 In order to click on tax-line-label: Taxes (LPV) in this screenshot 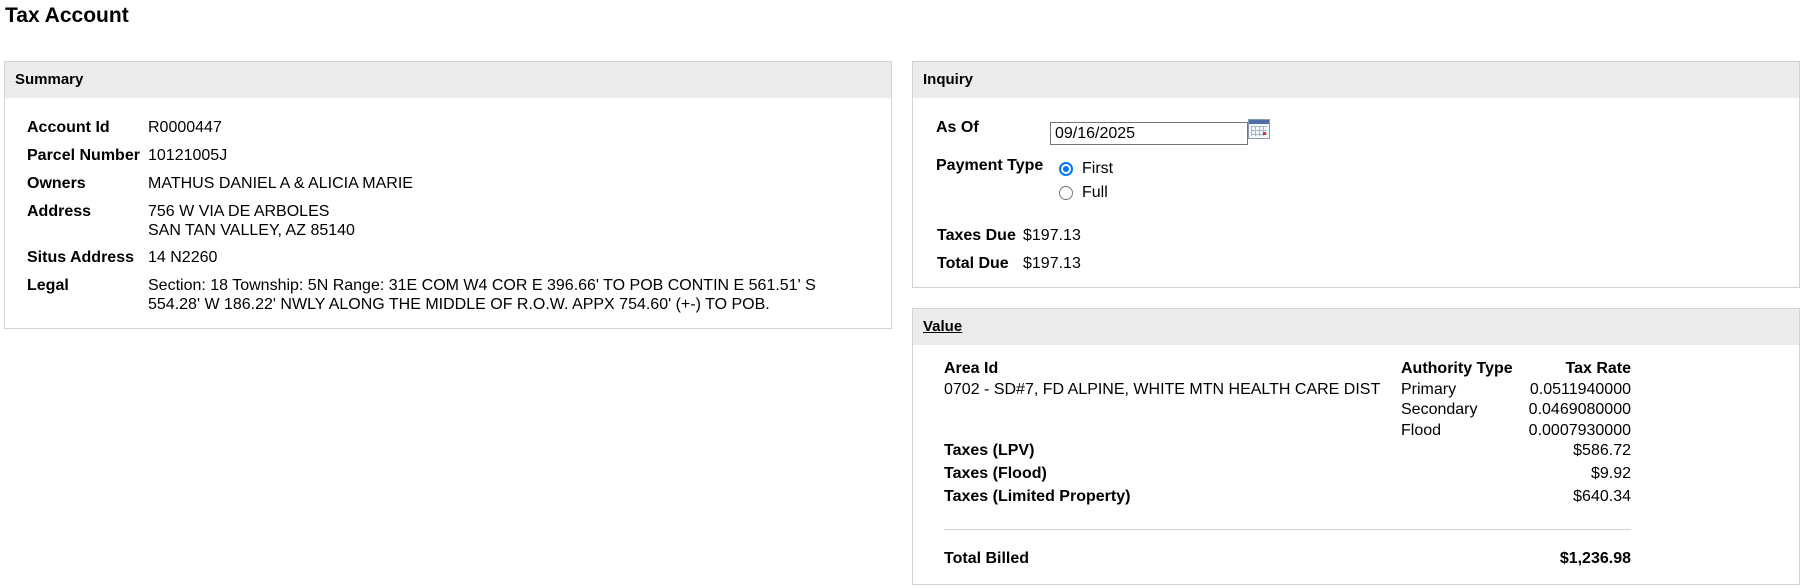, I will do `click(989, 450)`.